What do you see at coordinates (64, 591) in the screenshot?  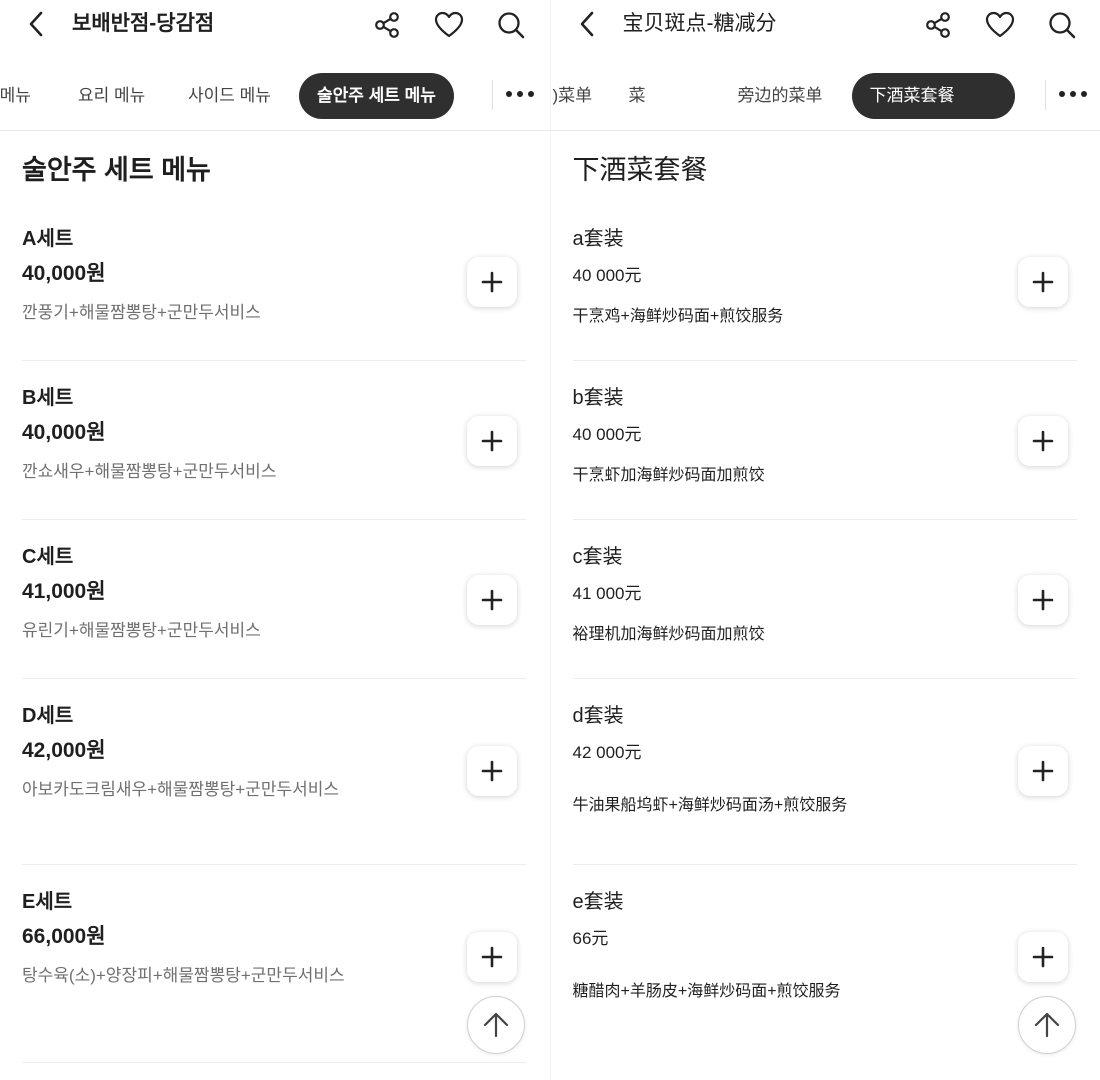 I see `item-price: 41,000원` at bounding box center [64, 591].